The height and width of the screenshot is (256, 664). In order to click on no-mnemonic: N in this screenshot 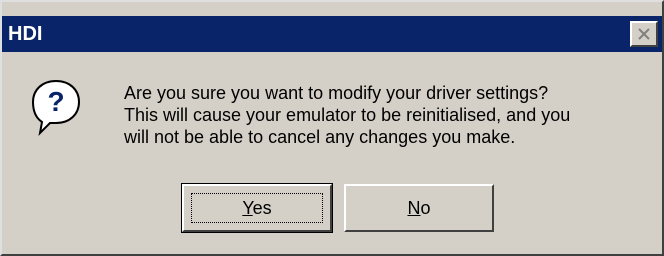, I will do `click(414, 207)`.